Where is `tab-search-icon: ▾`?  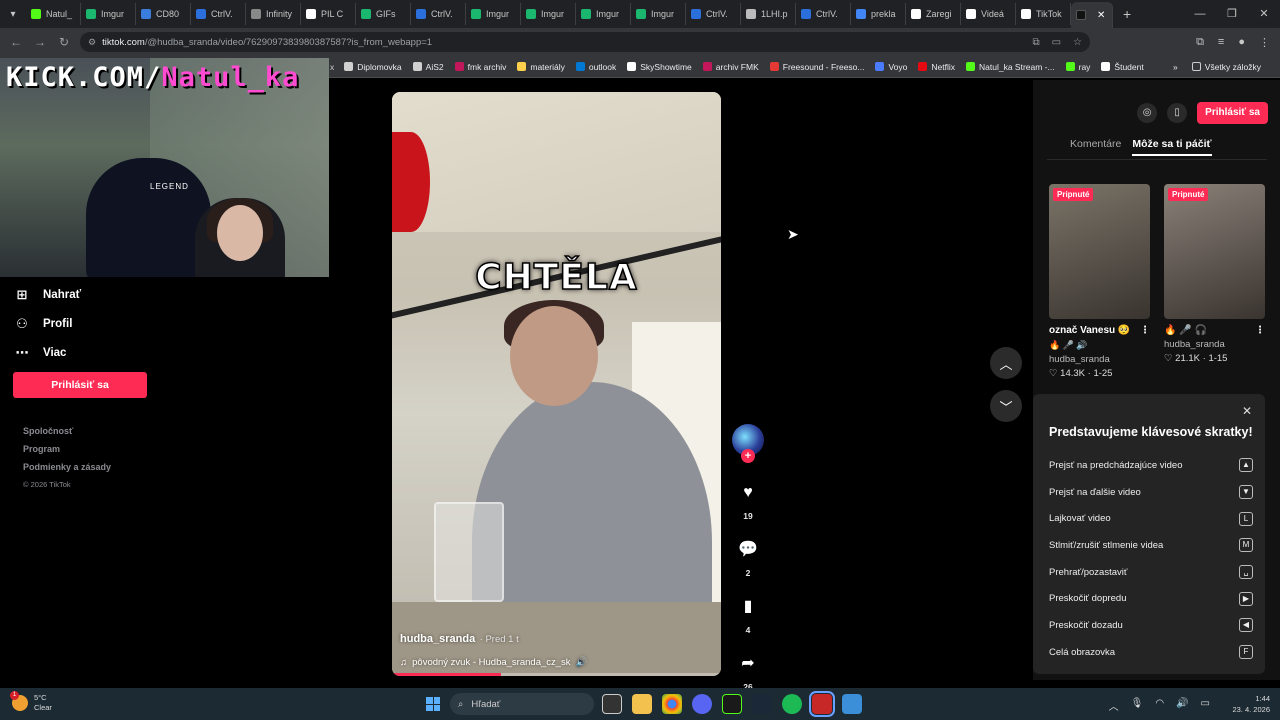 tab-search-icon: ▾ is located at coordinates (13, 14).